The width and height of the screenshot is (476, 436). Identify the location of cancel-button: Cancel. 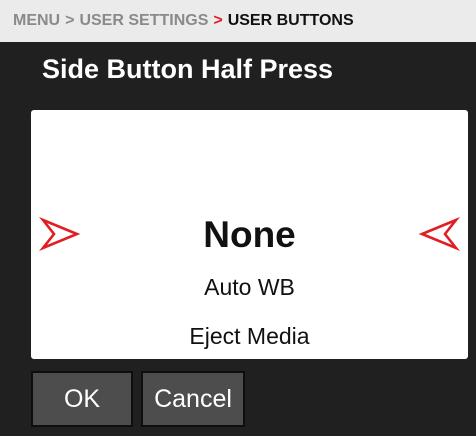
(193, 399).